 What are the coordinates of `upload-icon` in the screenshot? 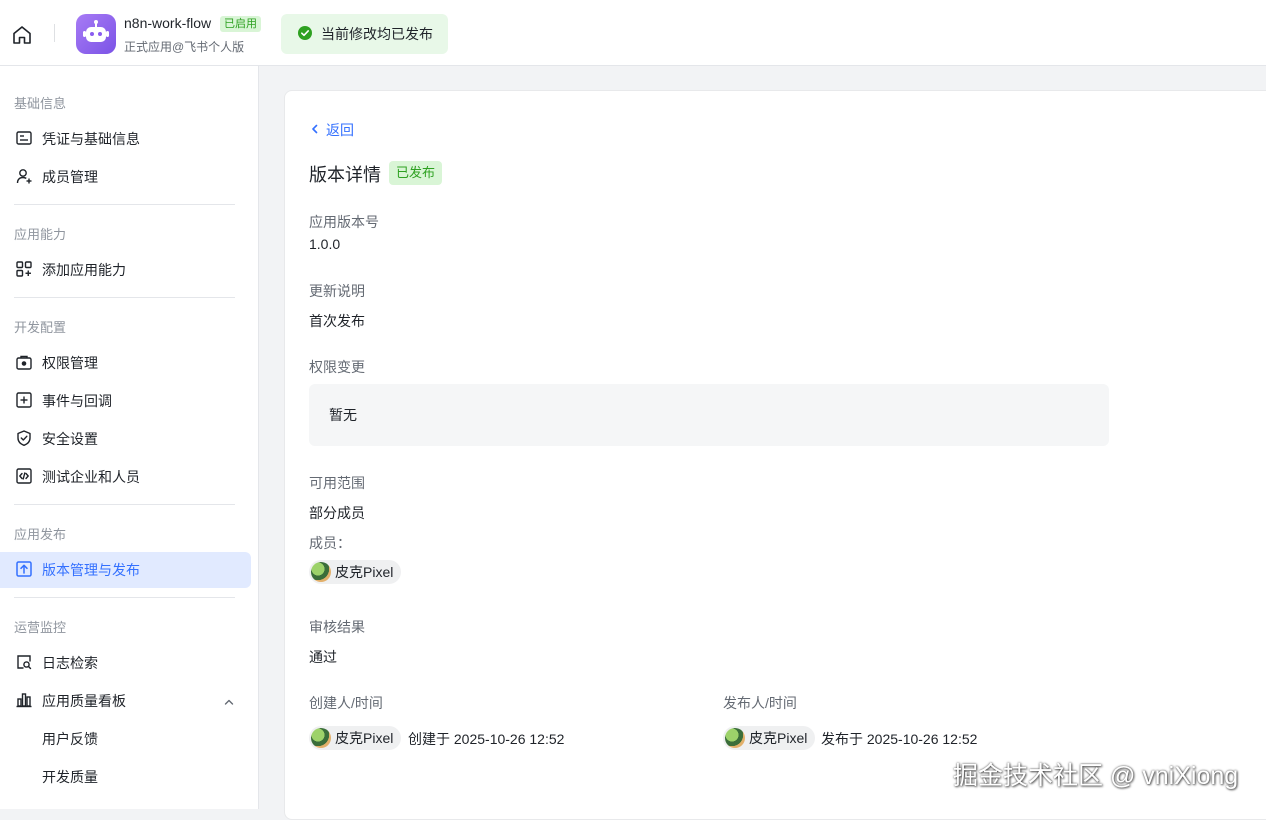 It's located at (24, 570).